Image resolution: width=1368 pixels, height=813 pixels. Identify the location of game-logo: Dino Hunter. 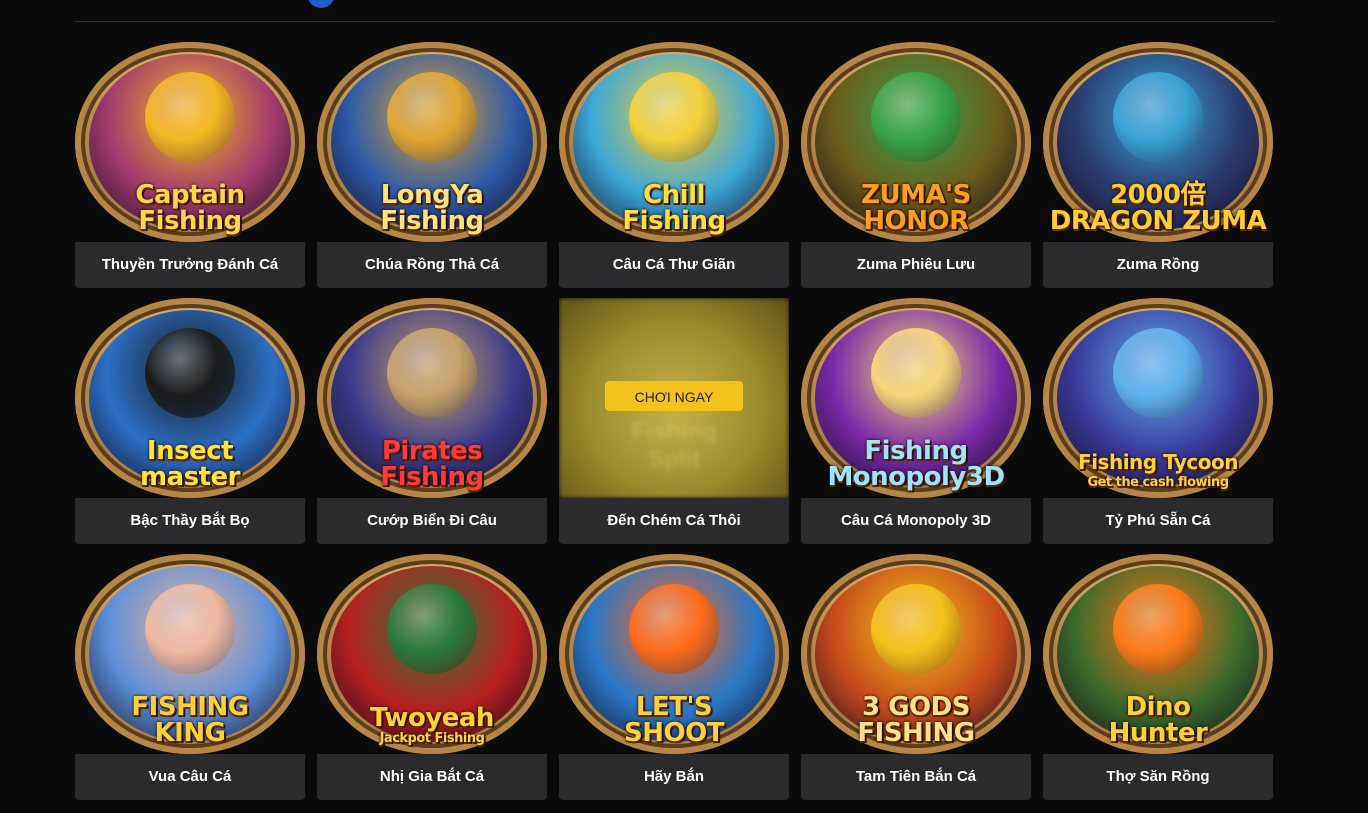
(1158, 720).